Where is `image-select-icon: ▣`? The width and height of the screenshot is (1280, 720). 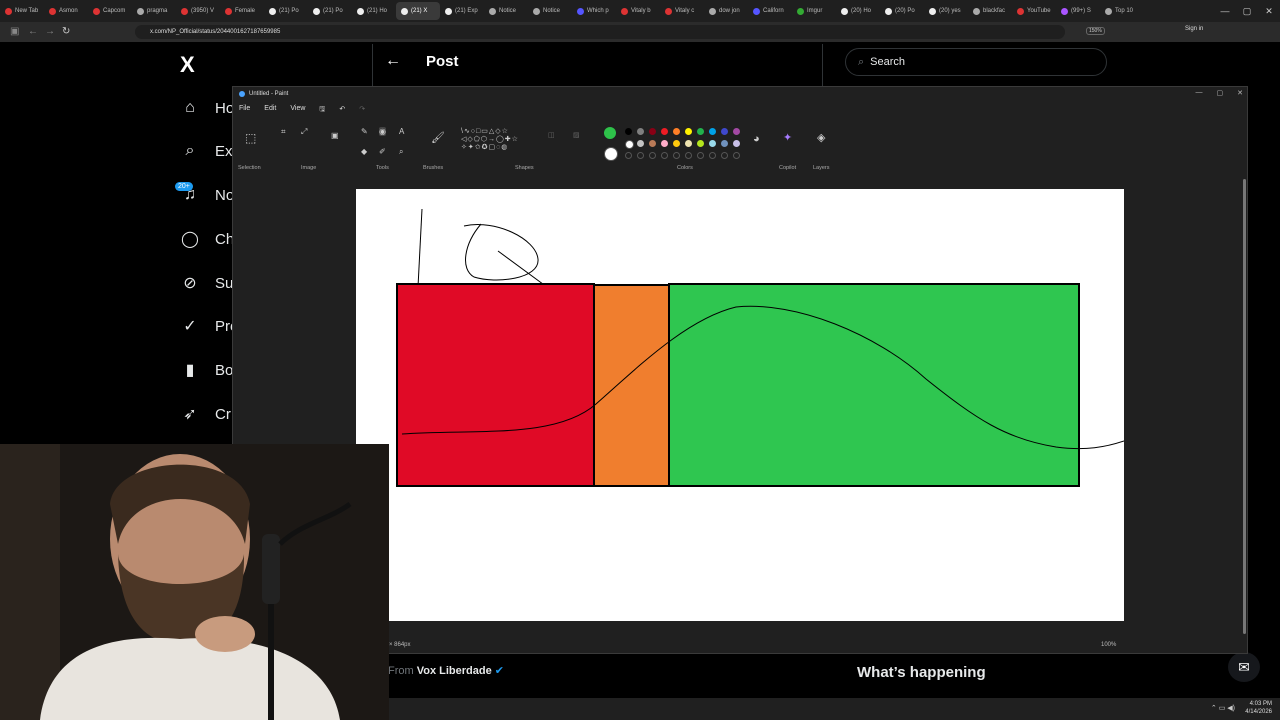
image-select-icon: ▣ is located at coordinates (335, 135).